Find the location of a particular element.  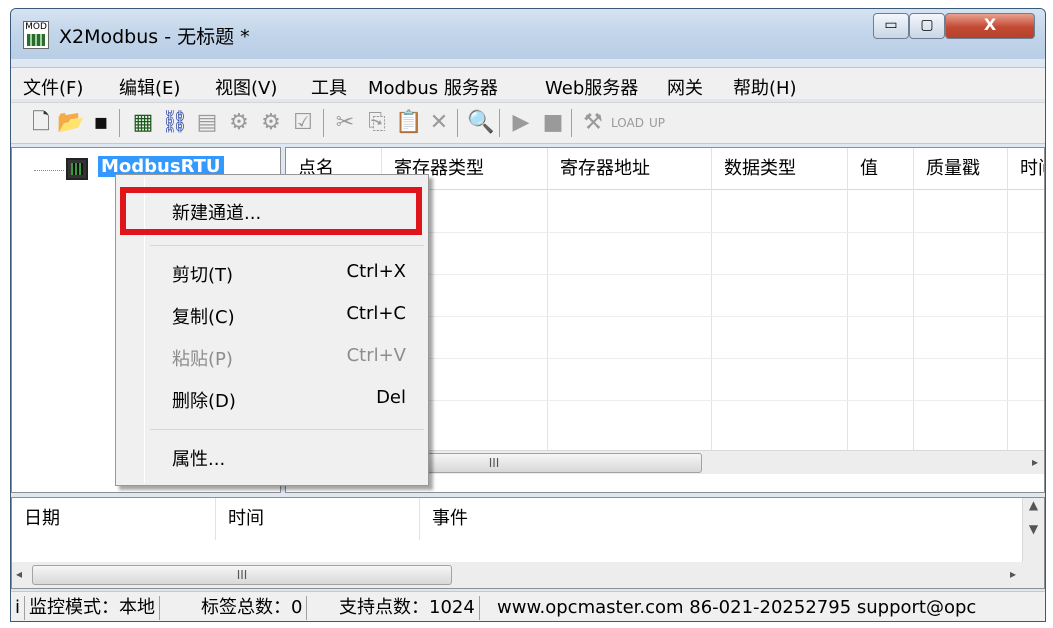

ctx-copy: 复制(C) is located at coordinates (203, 316).